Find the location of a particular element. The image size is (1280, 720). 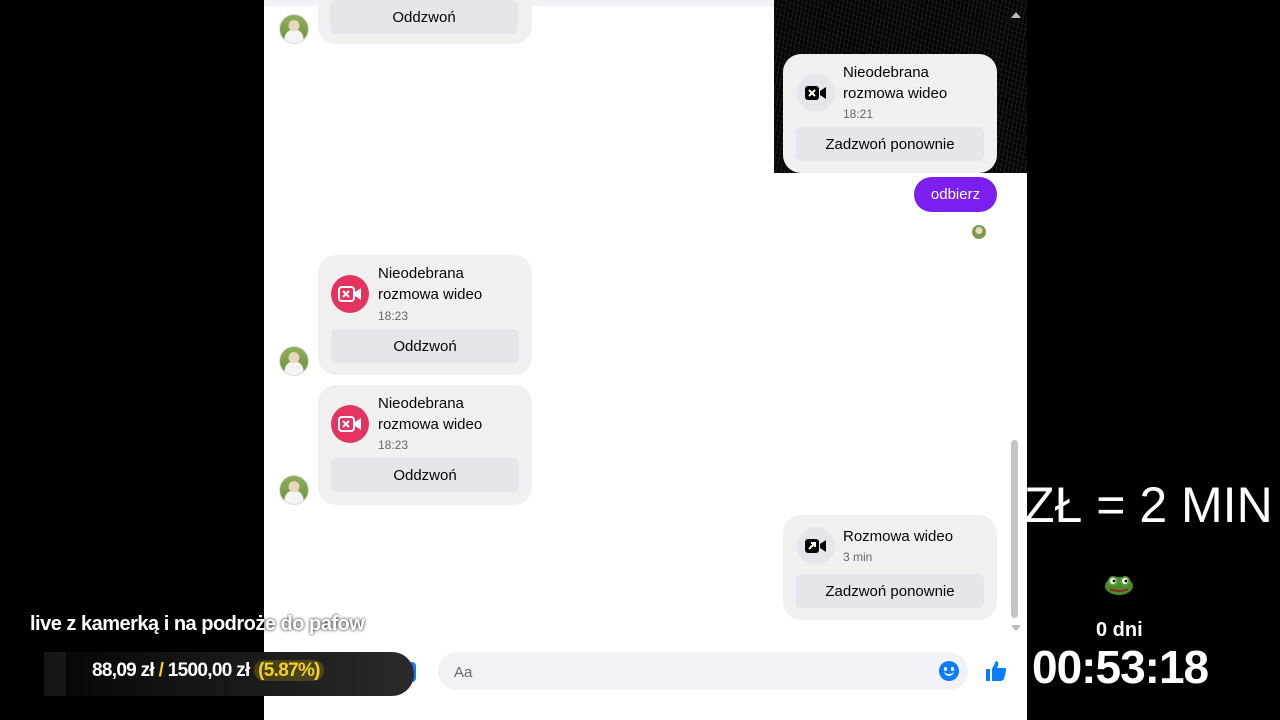

donation-goal-fill is located at coordinates (55, 674).